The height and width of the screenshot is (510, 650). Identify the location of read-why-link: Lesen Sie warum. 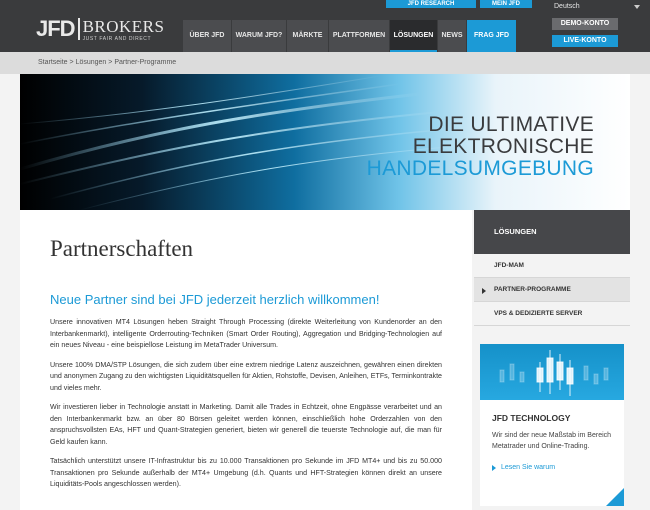
(558, 467).